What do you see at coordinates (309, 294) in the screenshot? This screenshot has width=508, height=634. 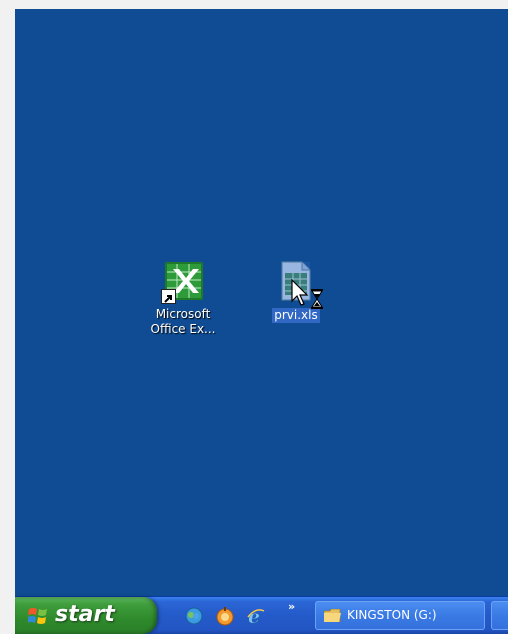 I see `busy-arrow-icon` at bounding box center [309, 294].